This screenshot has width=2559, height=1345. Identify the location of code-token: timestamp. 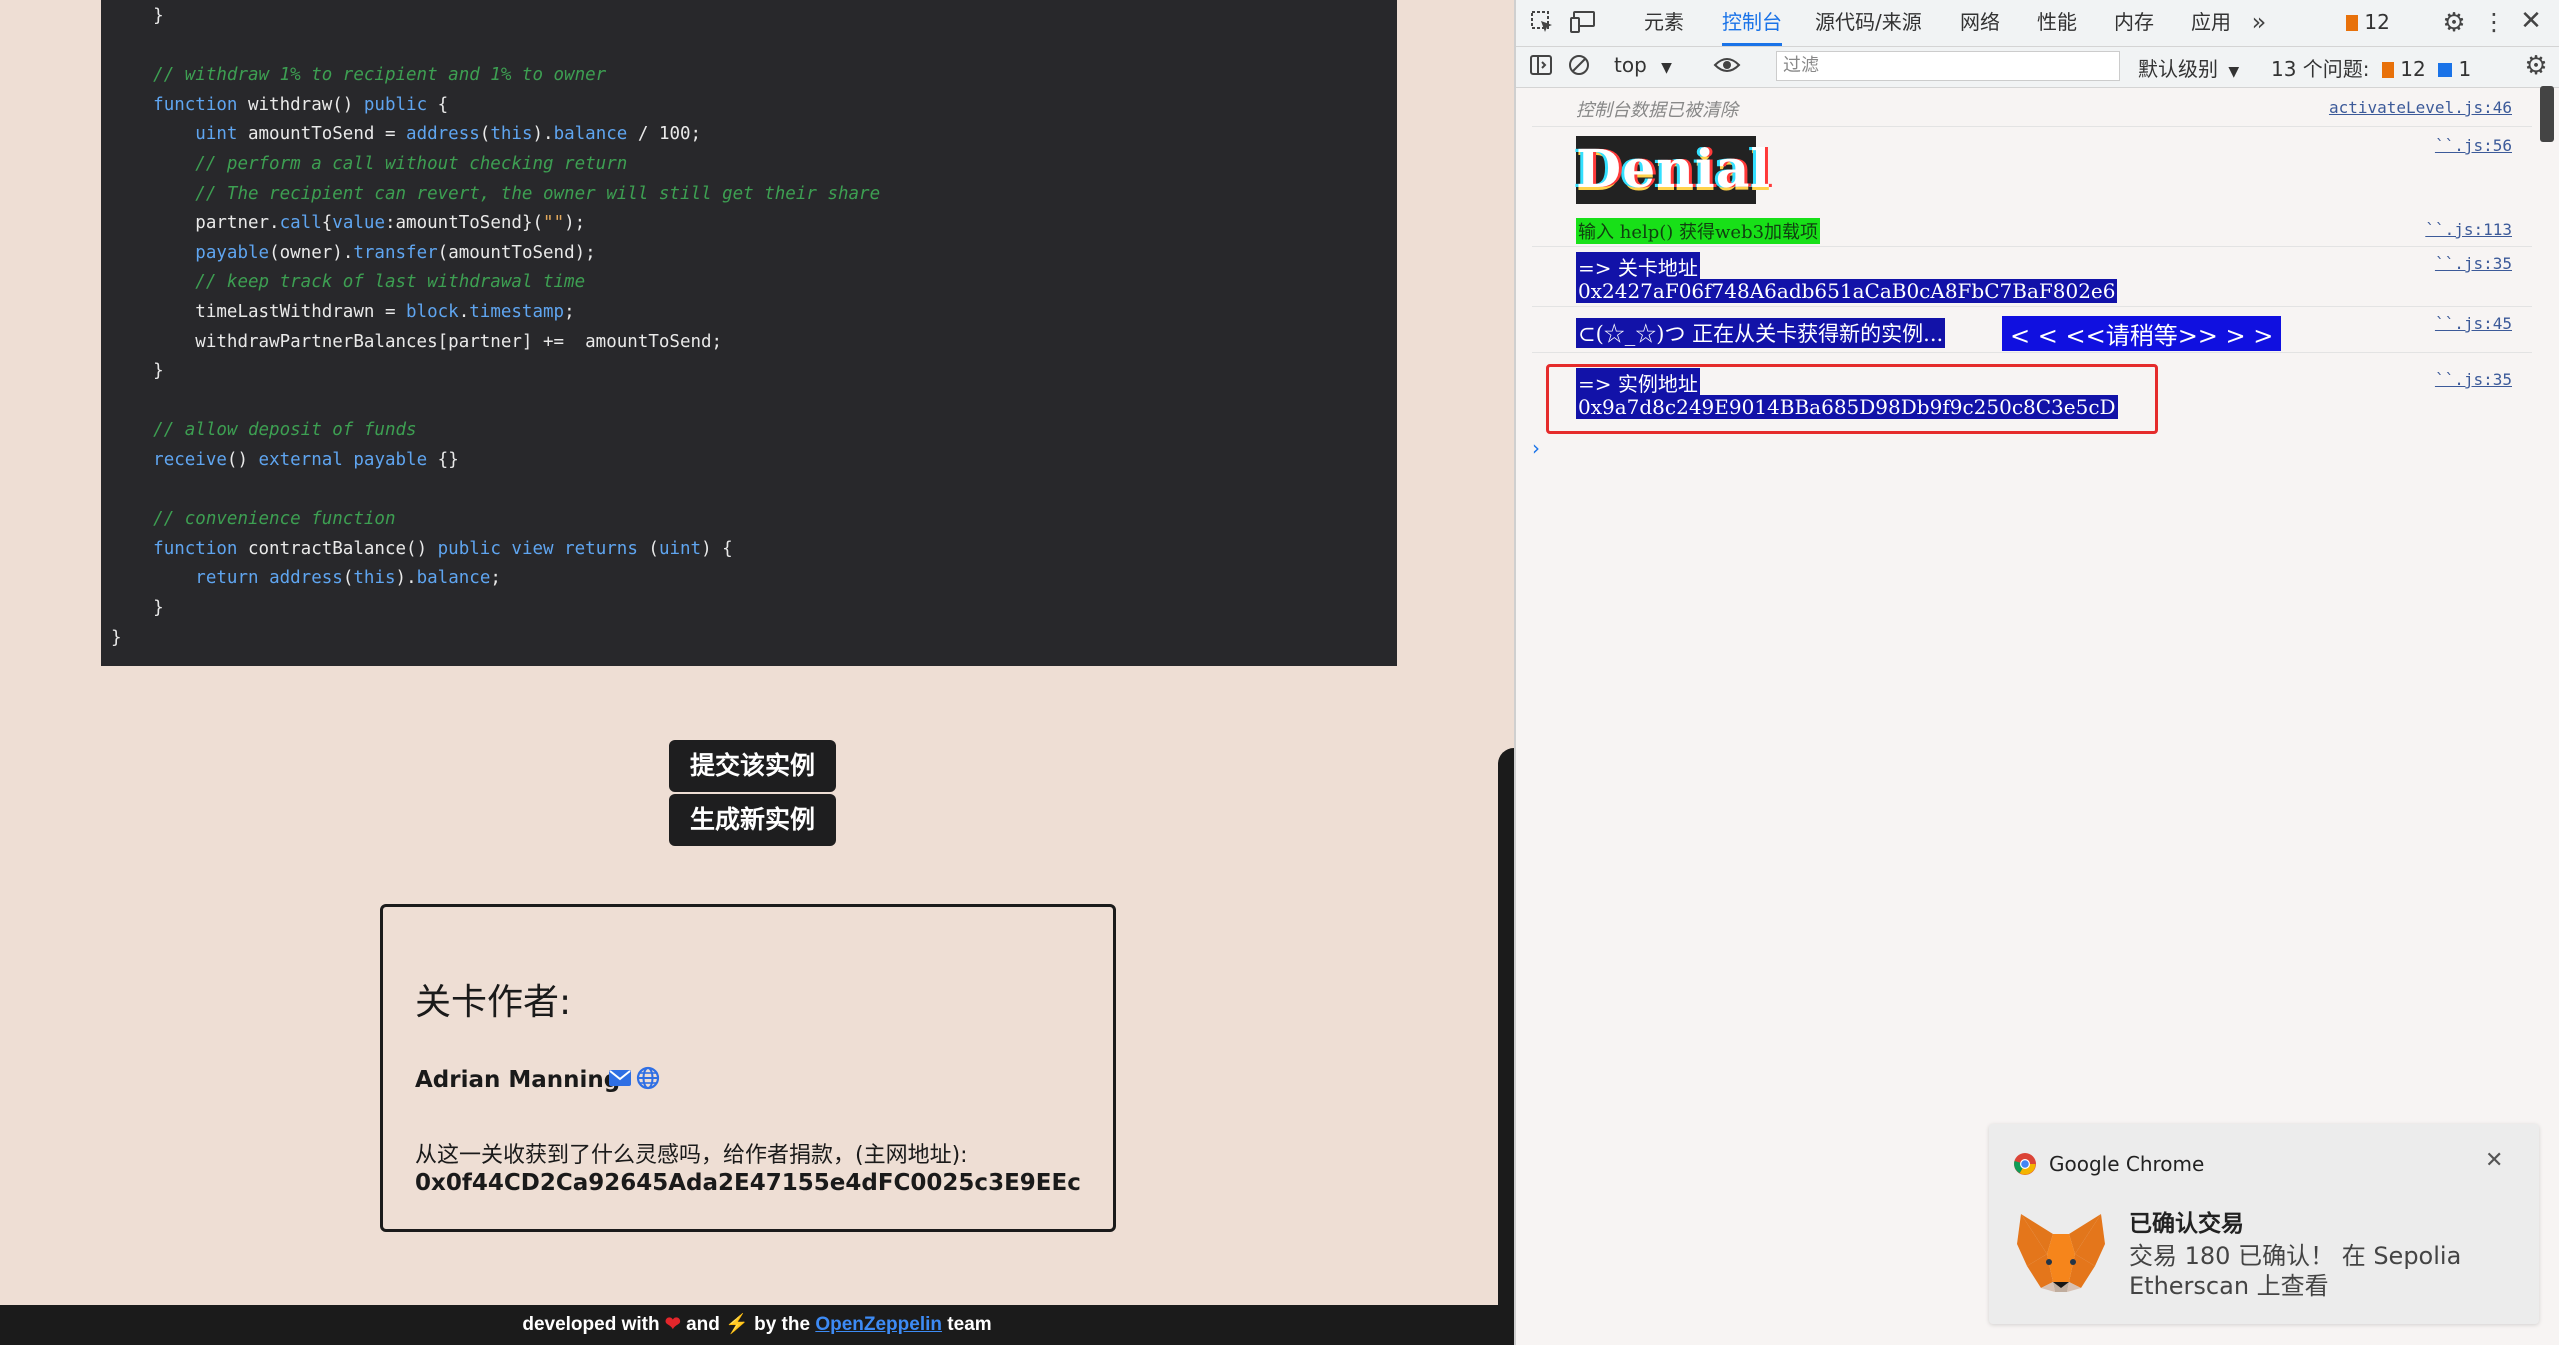
(517, 312).